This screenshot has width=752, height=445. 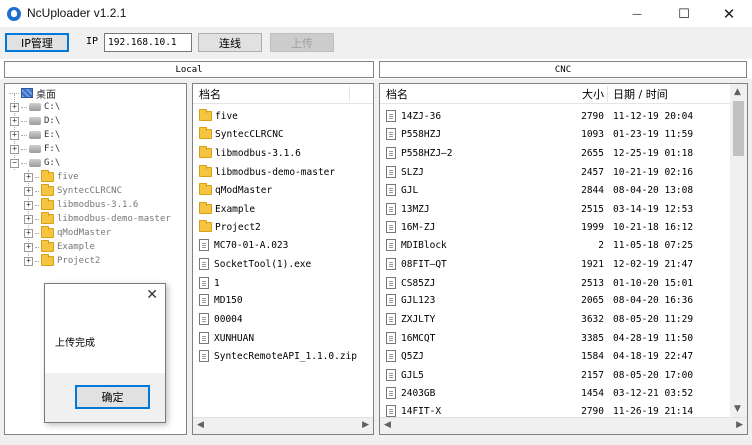 I want to click on app-icon, so click(x=14, y=14).